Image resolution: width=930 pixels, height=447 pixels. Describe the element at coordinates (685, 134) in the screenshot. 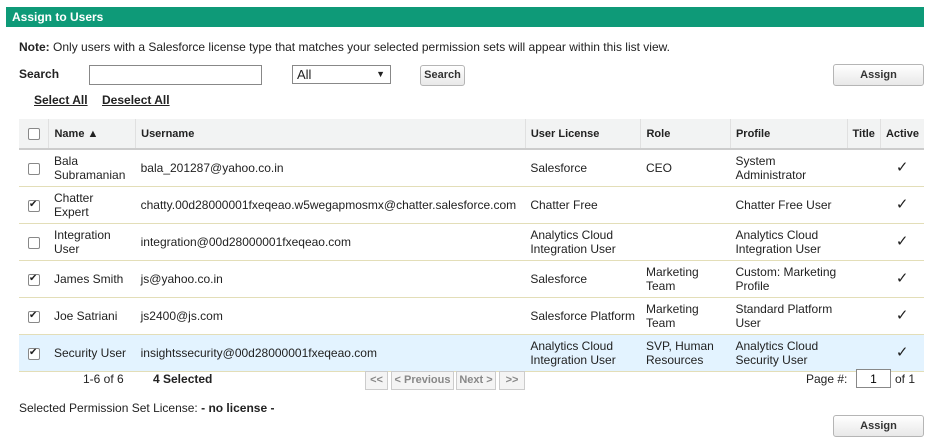

I see `column-header-role: Role` at that location.